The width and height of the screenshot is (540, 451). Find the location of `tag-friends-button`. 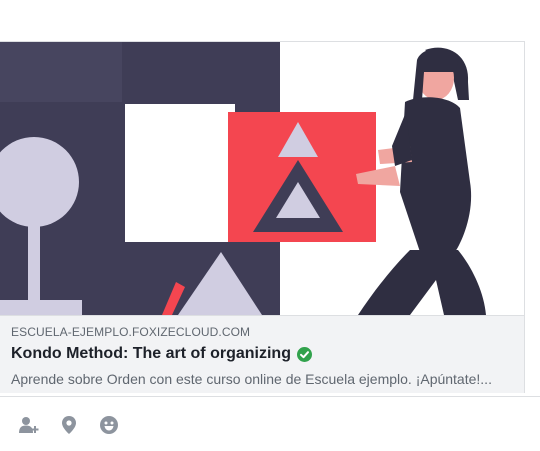

tag-friends-button is located at coordinates (29, 427).